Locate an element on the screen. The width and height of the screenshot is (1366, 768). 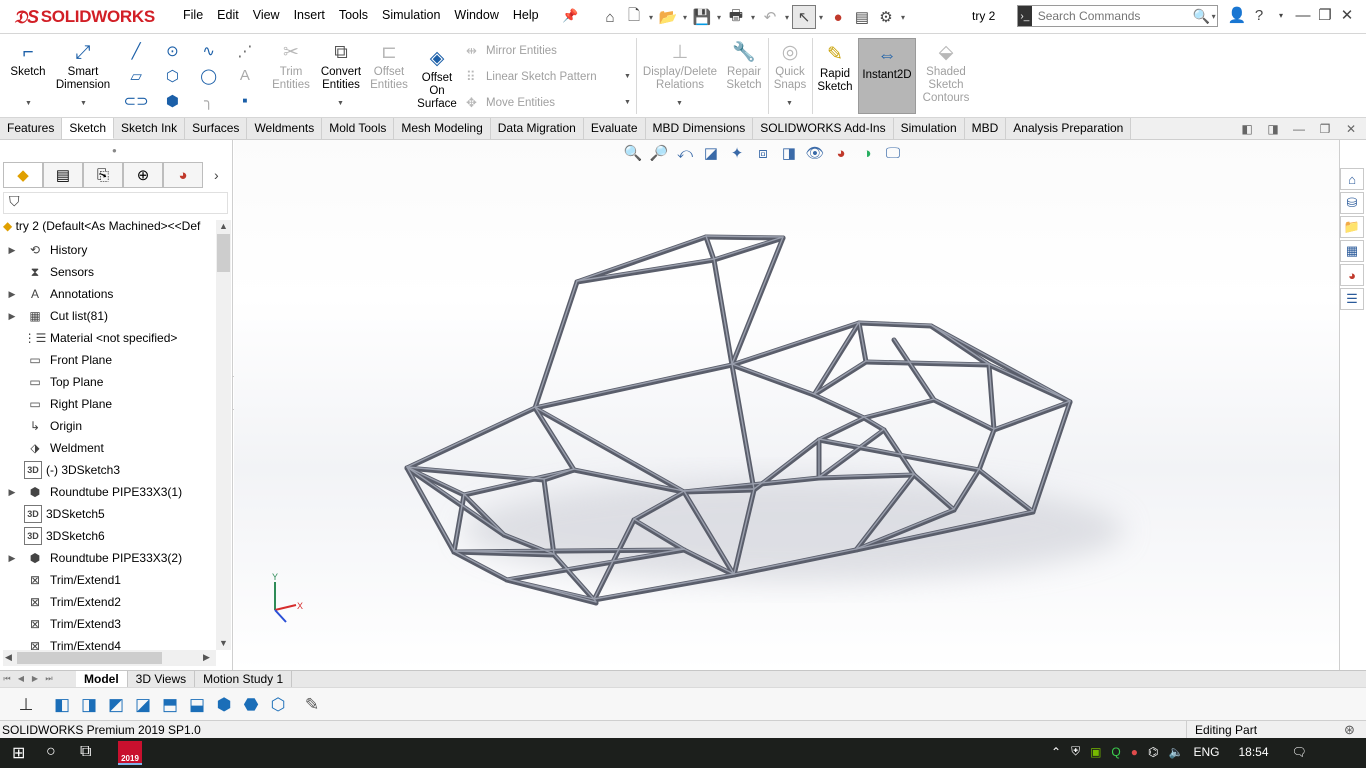
dimxpert-tab-icon: ⊕ is located at coordinates (143, 175).